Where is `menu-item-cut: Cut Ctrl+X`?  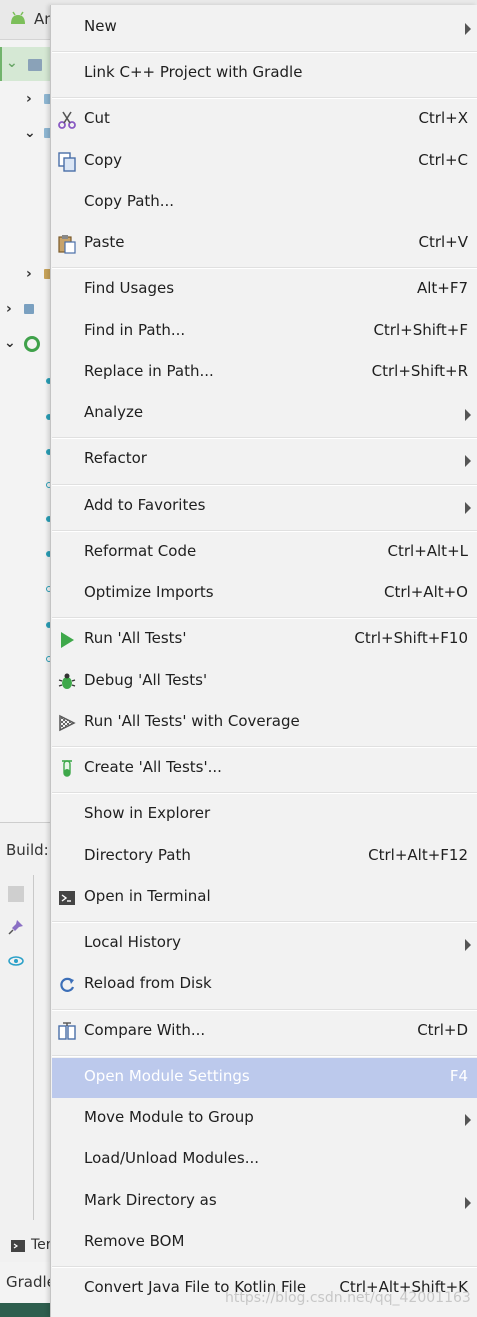 menu-item-cut: Cut Ctrl+X is located at coordinates (264, 120).